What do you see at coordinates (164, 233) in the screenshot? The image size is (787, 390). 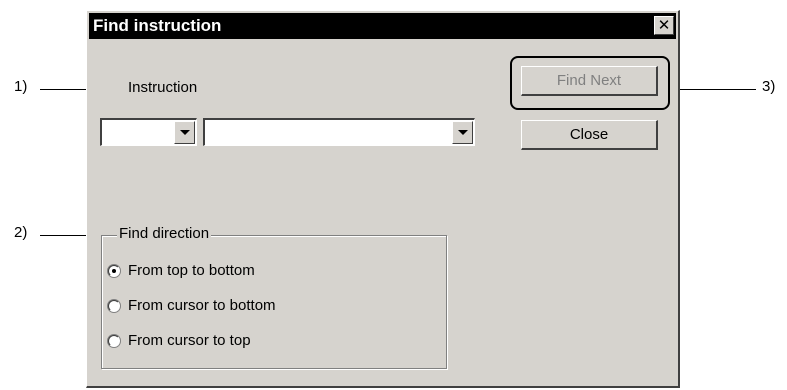 I see `find-direction-label: Find direction` at bounding box center [164, 233].